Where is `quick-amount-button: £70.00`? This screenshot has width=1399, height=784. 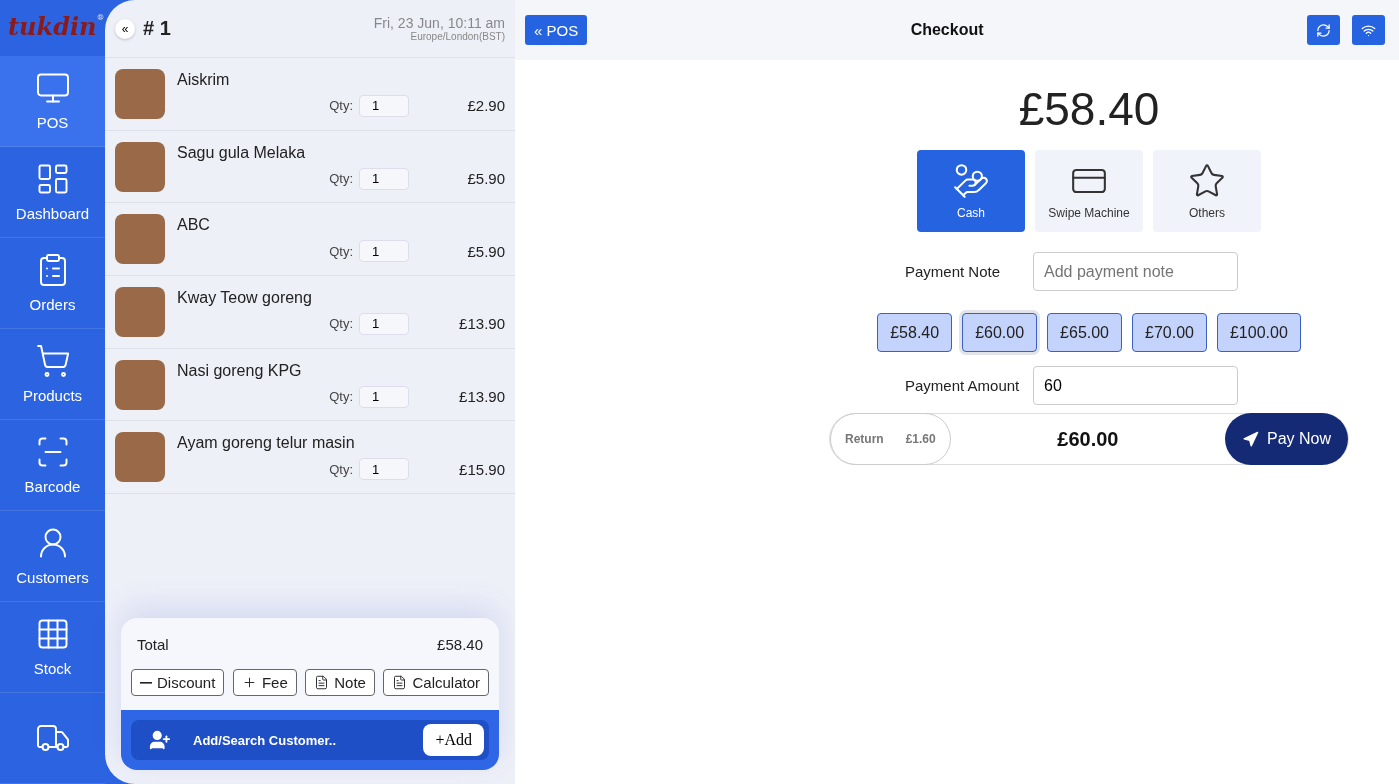
quick-amount-button: £70.00 is located at coordinates (1169, 332).